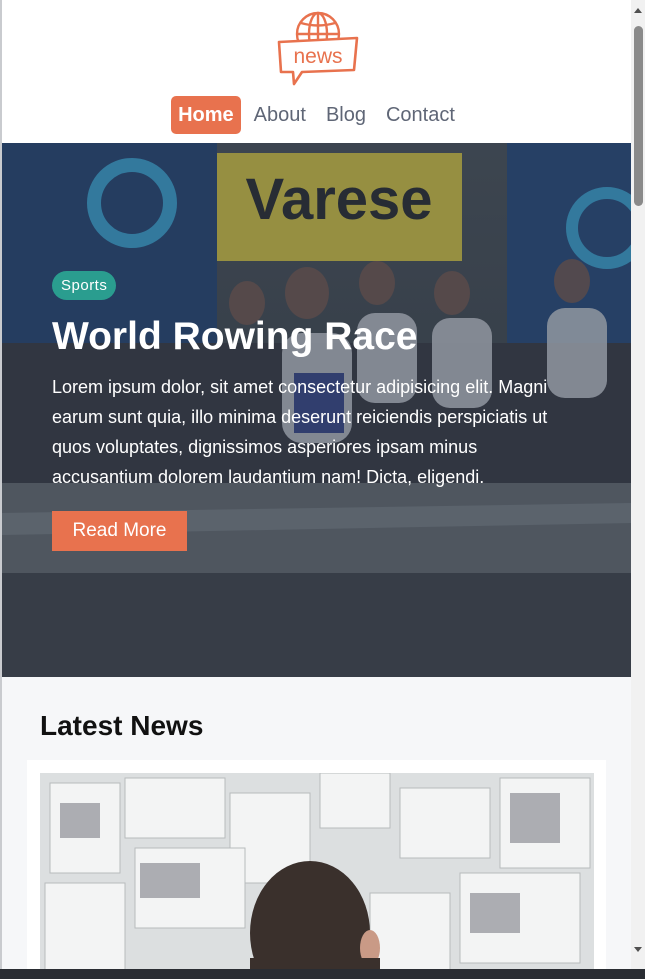  I want to click on read-more-button: Read More, so click(119, 531).